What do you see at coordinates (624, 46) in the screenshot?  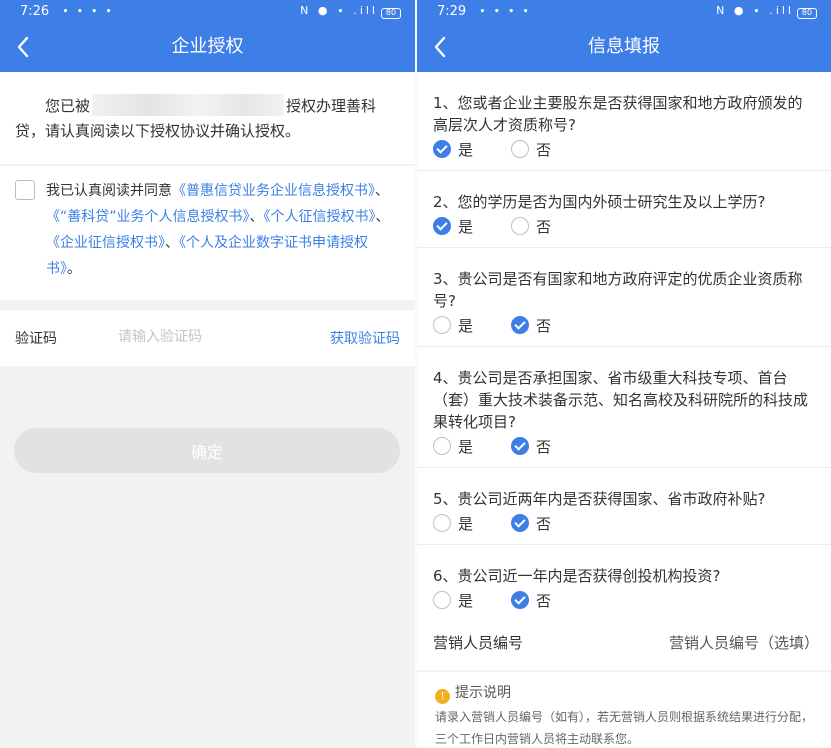 I see `page-title: 信息填报` at bounding box center [624, 46].